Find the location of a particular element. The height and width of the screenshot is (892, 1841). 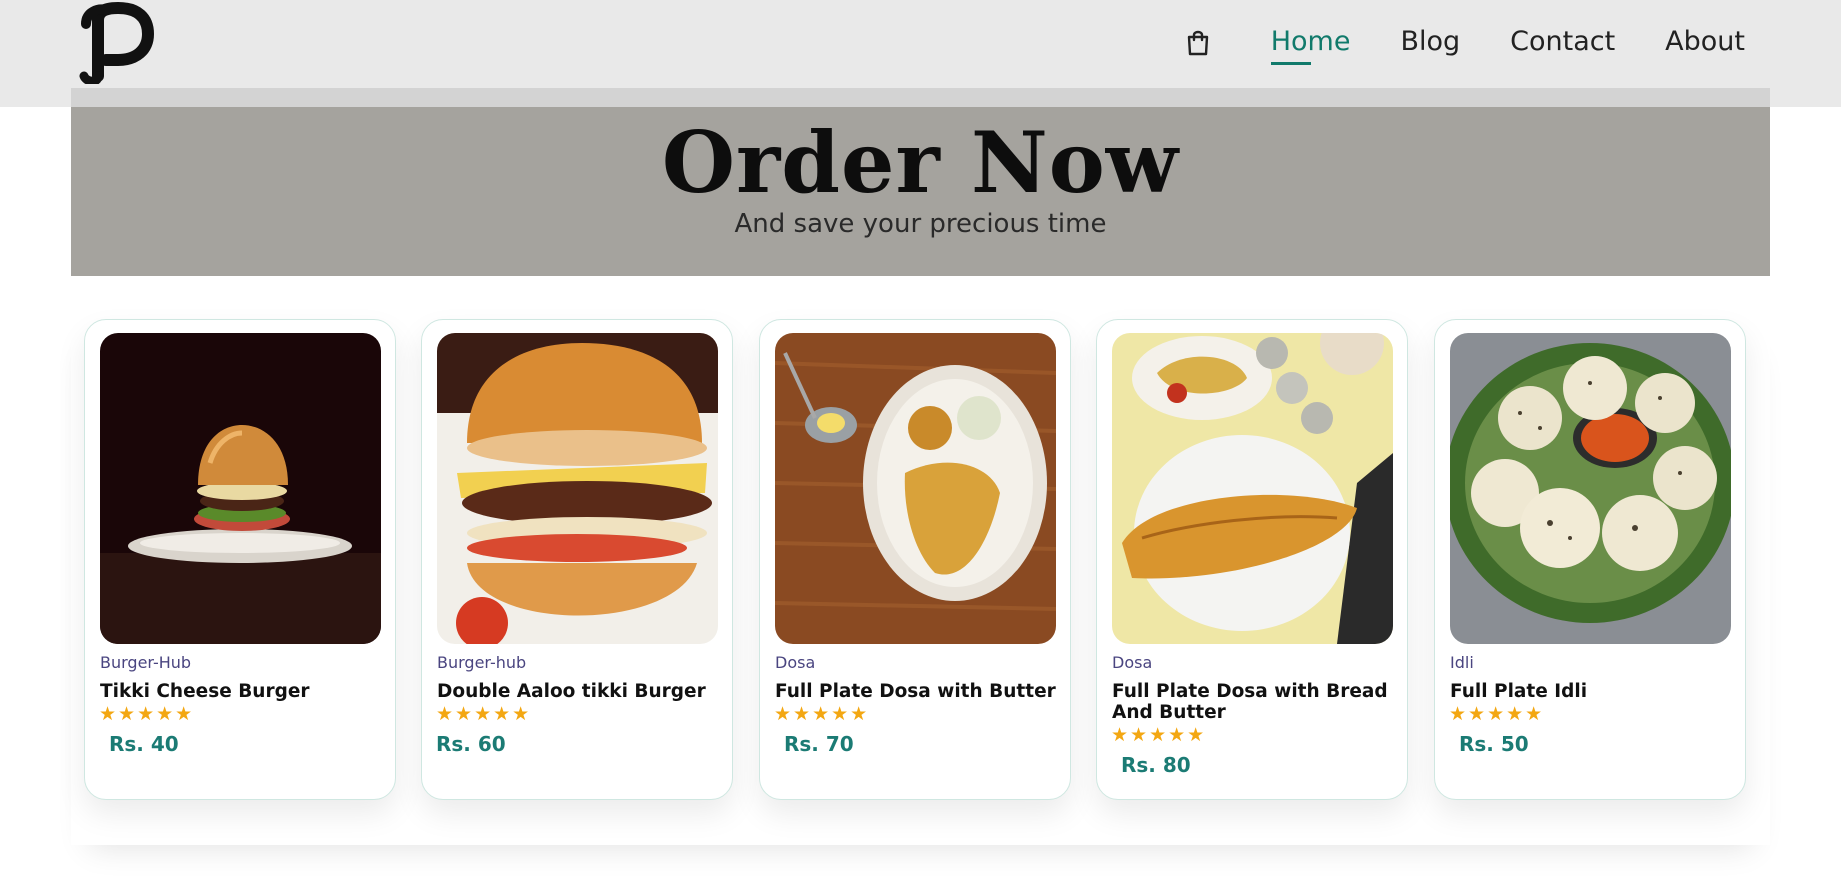

product-title: Full Plate Idli is located at coordinates (1592, 691).